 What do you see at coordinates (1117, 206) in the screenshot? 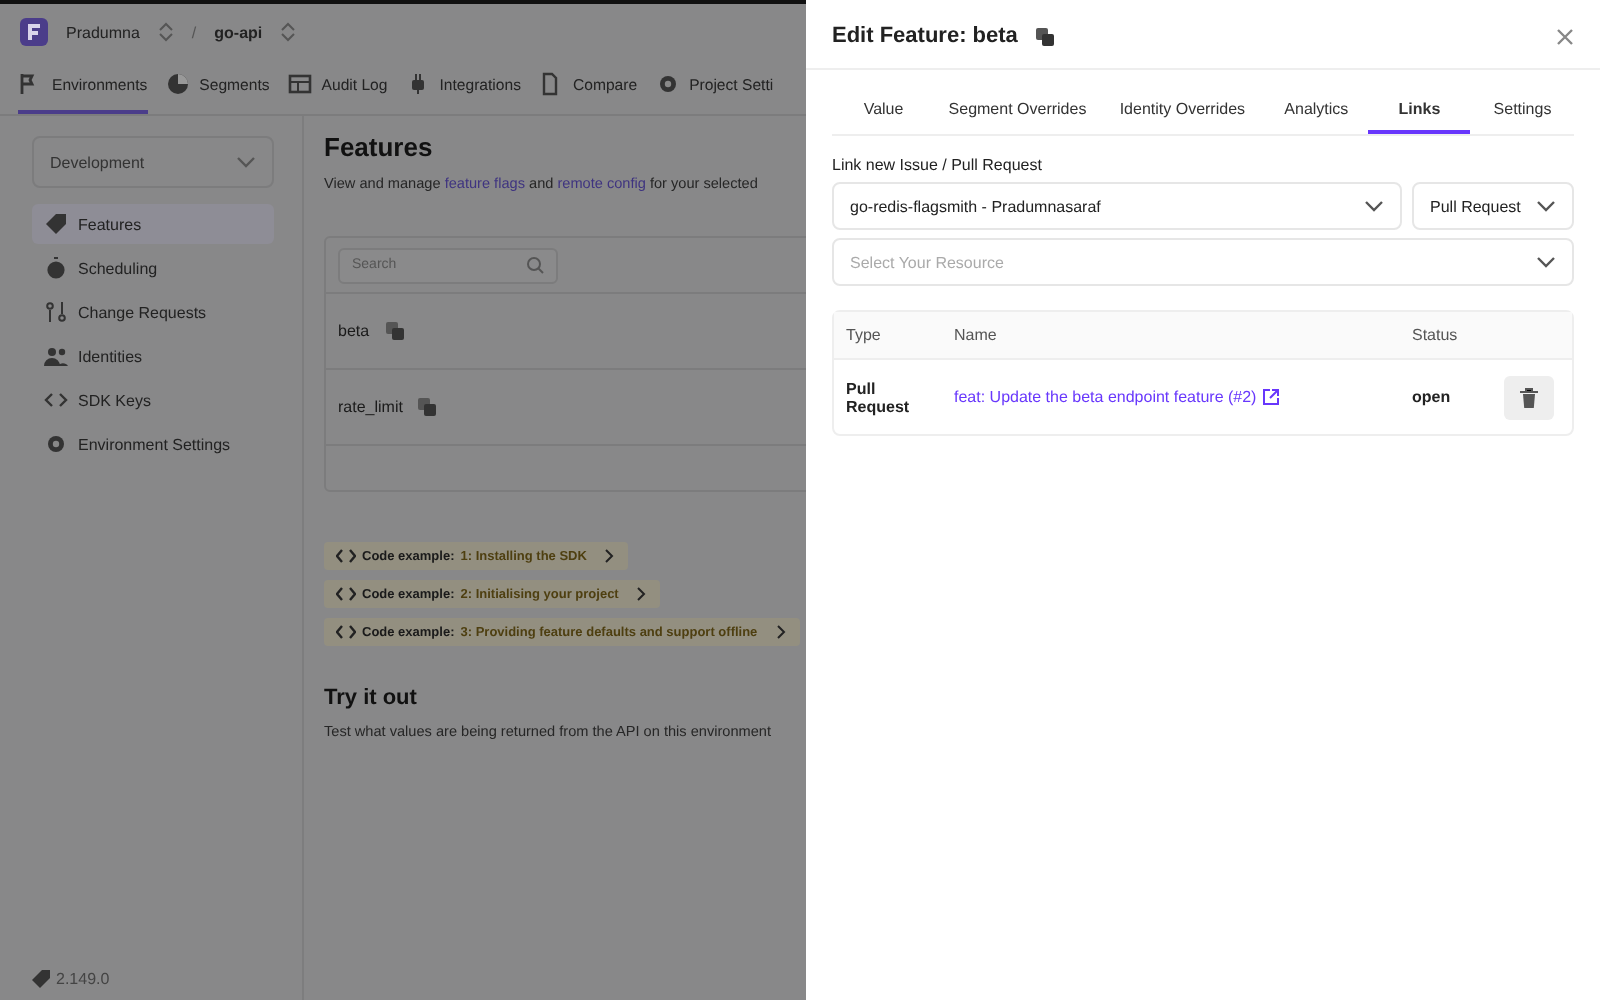
I see `repository-select: go-redis-flagsmith - Pradumnasaraf` at bounding box center [1117, 206].